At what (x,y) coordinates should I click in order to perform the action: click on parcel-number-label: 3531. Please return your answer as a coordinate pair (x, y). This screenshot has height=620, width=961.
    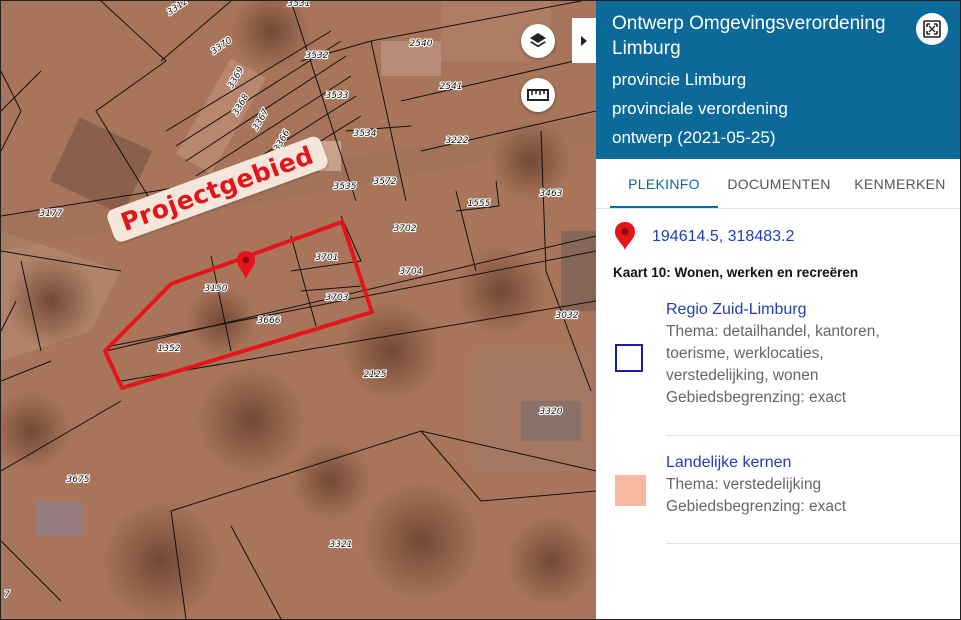
    Looking at the image, I should click on (299, 5).